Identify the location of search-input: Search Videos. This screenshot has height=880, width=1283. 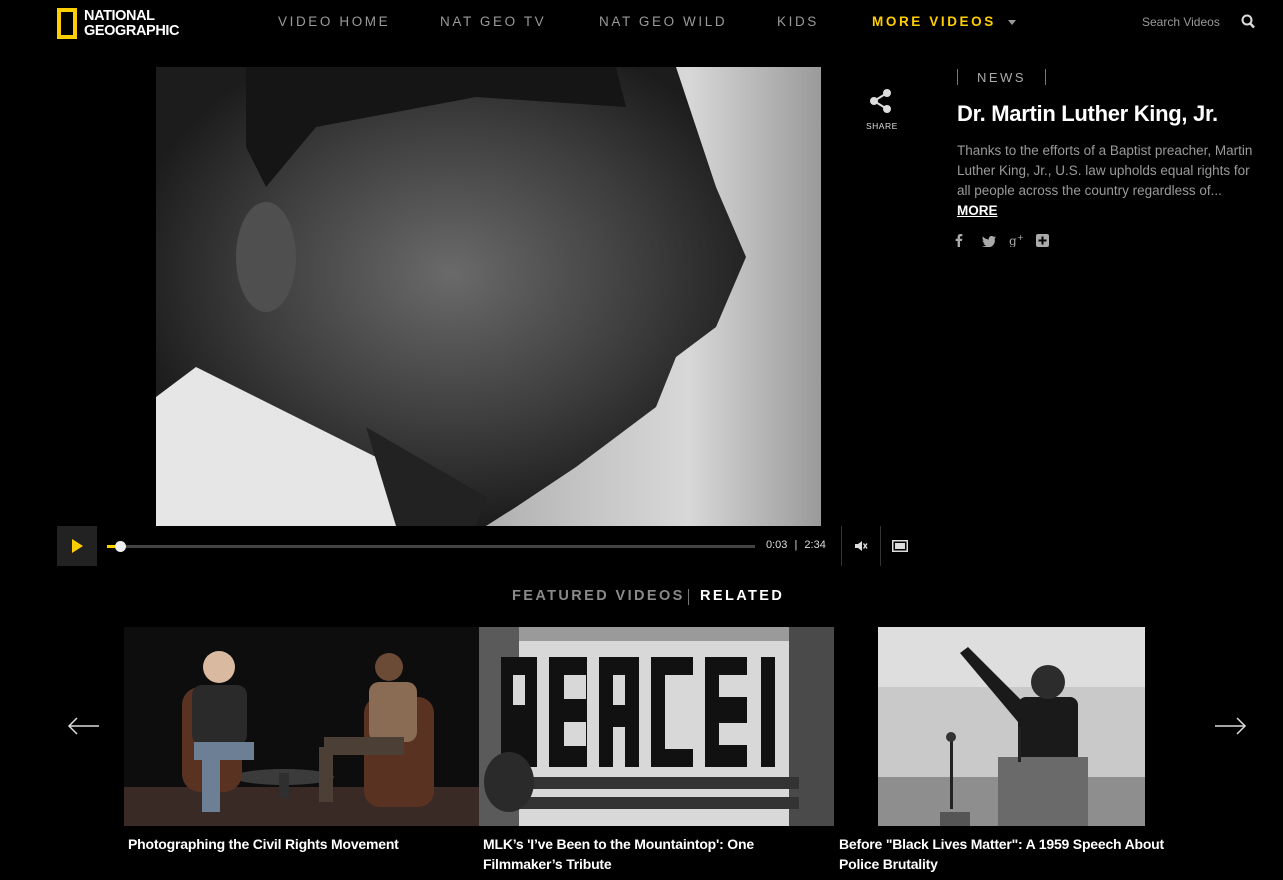
(1181, 22).